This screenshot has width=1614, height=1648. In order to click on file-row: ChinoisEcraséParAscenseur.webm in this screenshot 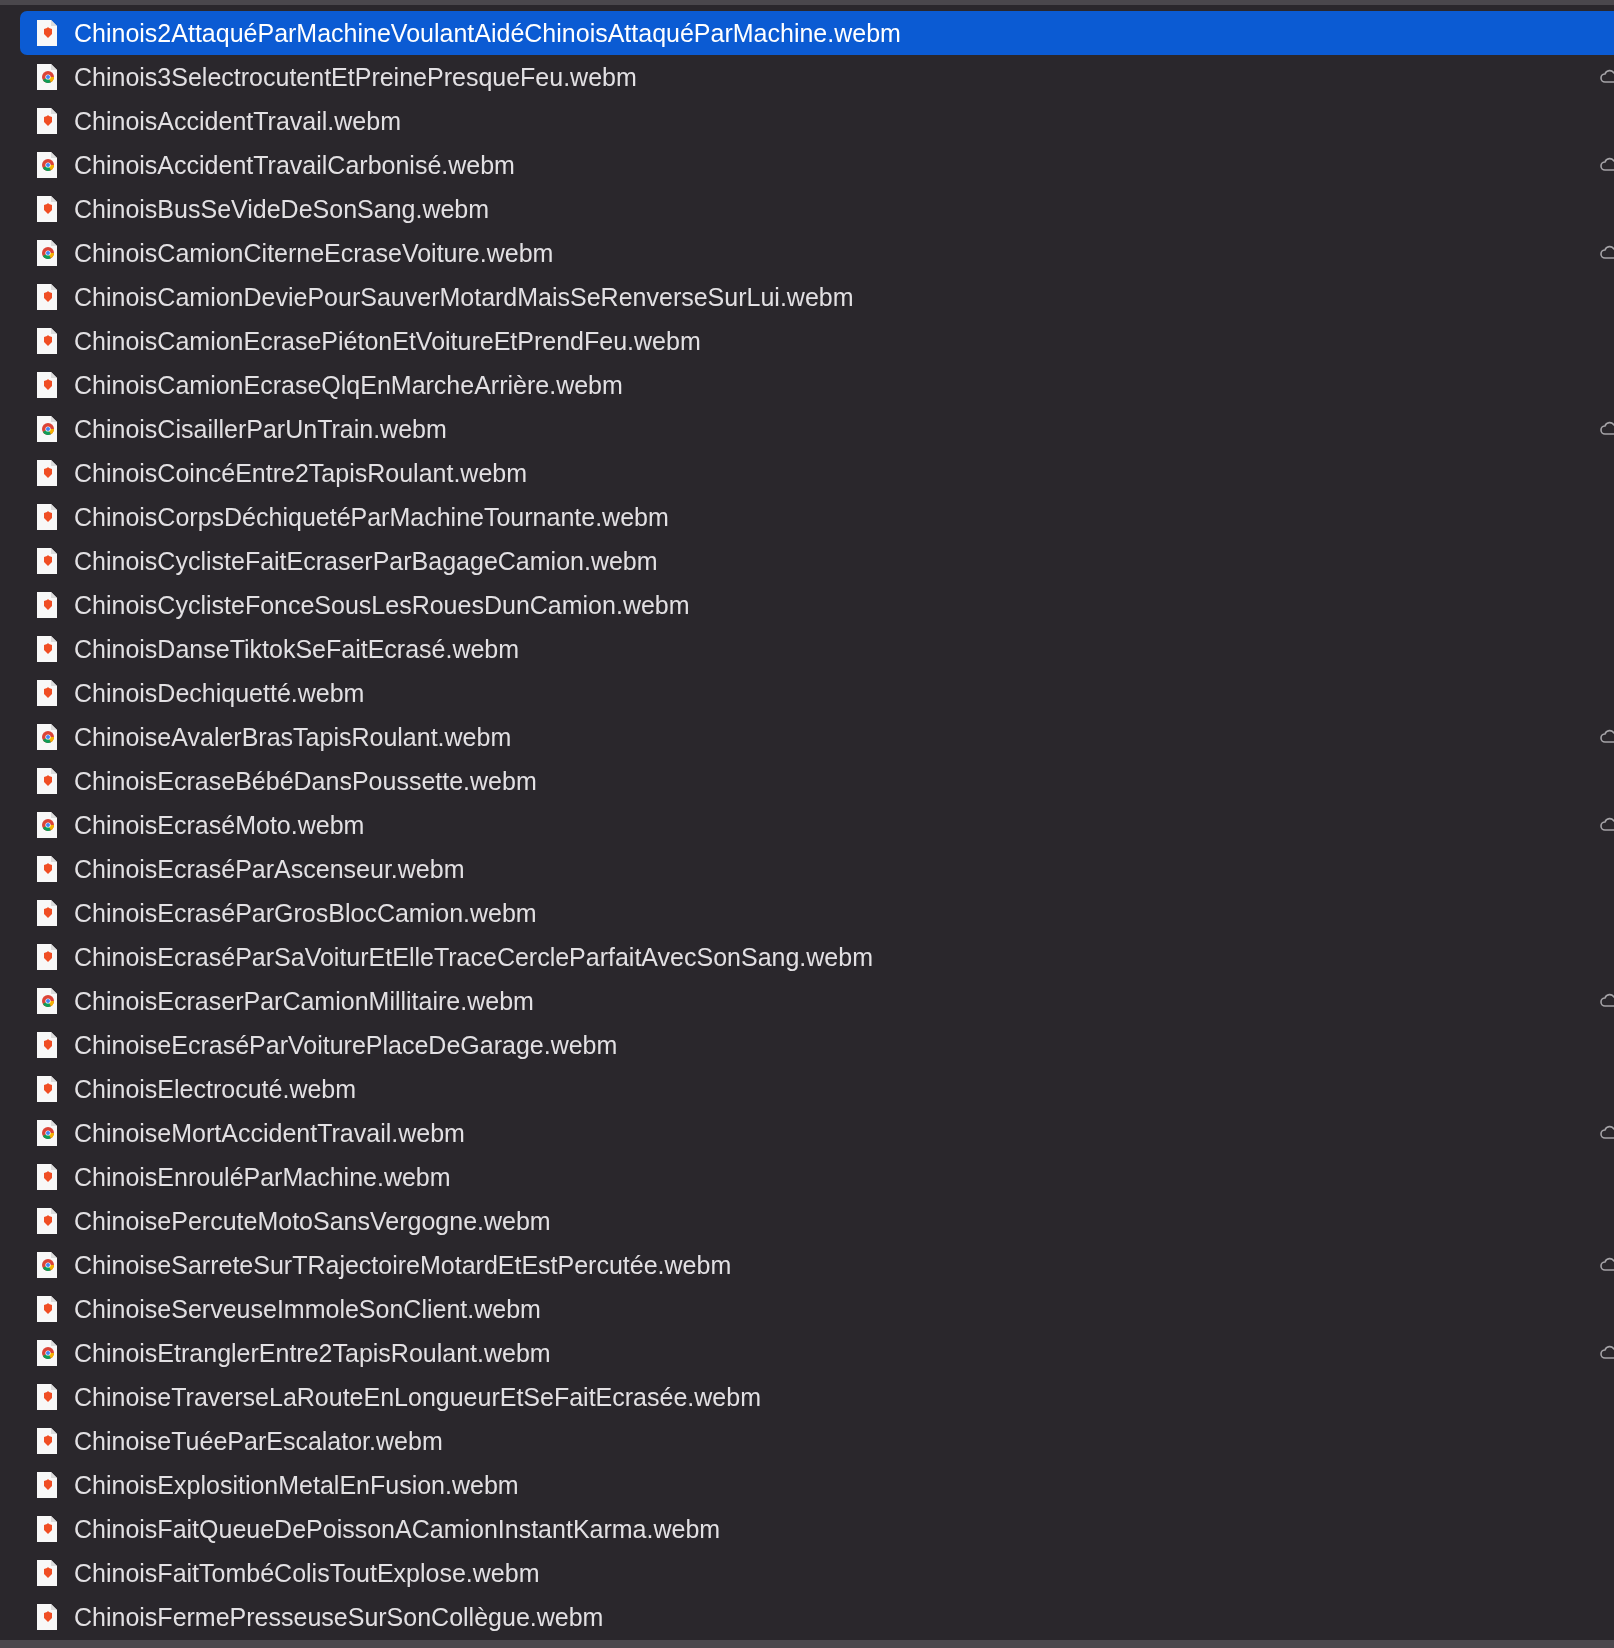, I will do `click(817, 869)`.